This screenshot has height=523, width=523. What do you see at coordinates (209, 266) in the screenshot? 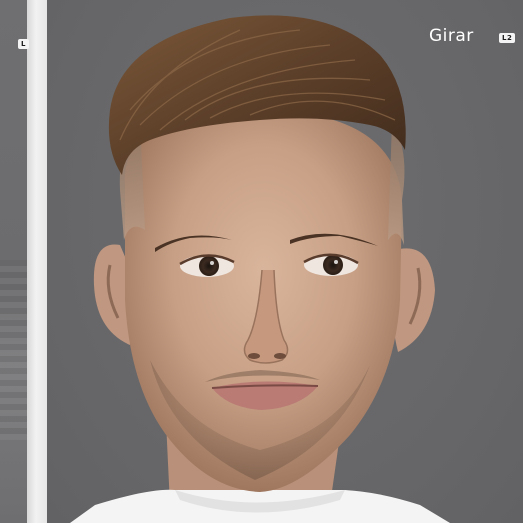
I see `left-iris` at bounding box center [209, 266].